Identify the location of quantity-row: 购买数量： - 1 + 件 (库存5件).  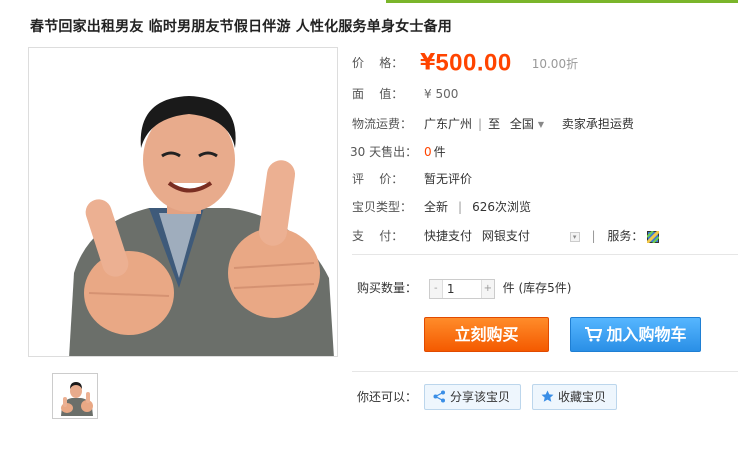
(464, 288).